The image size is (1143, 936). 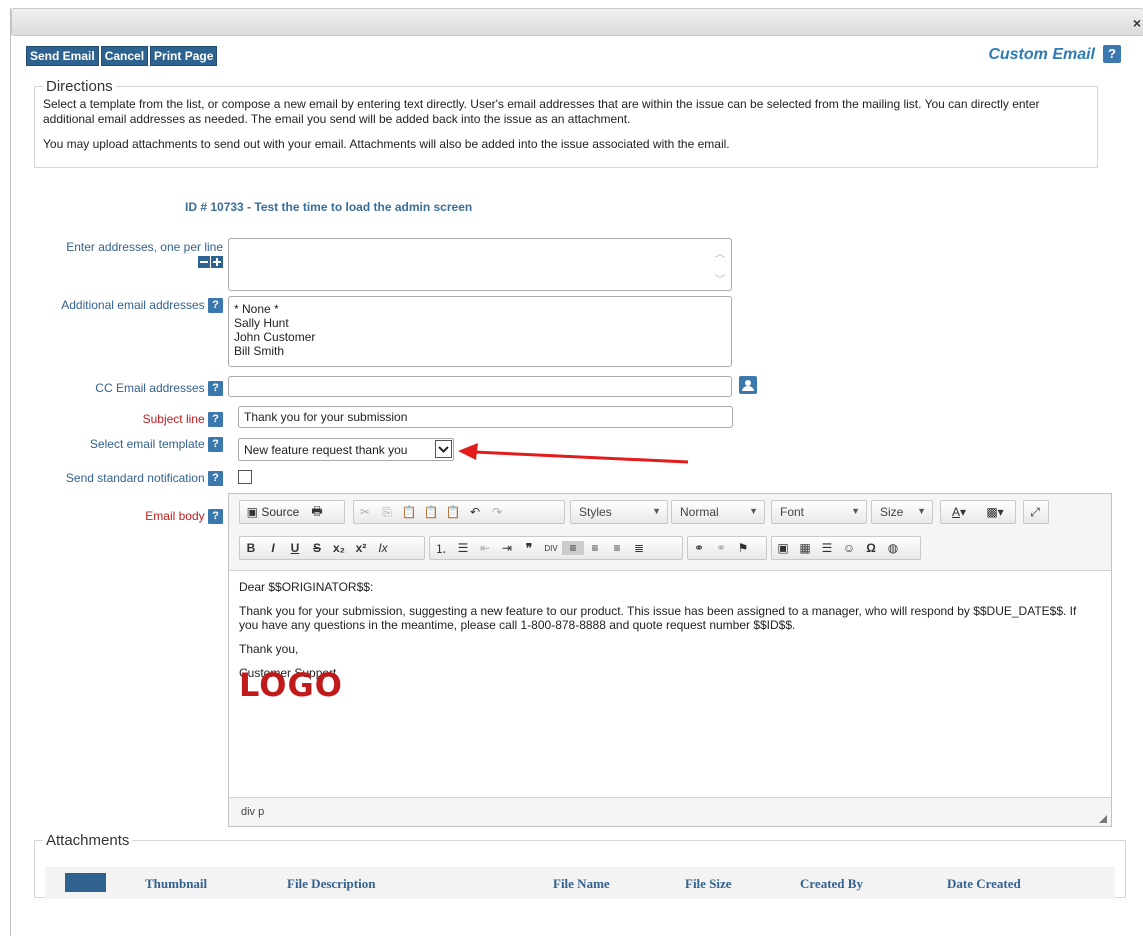 I want to click on styles-dropdown: Styles ▼, so click(x=619, y=512).